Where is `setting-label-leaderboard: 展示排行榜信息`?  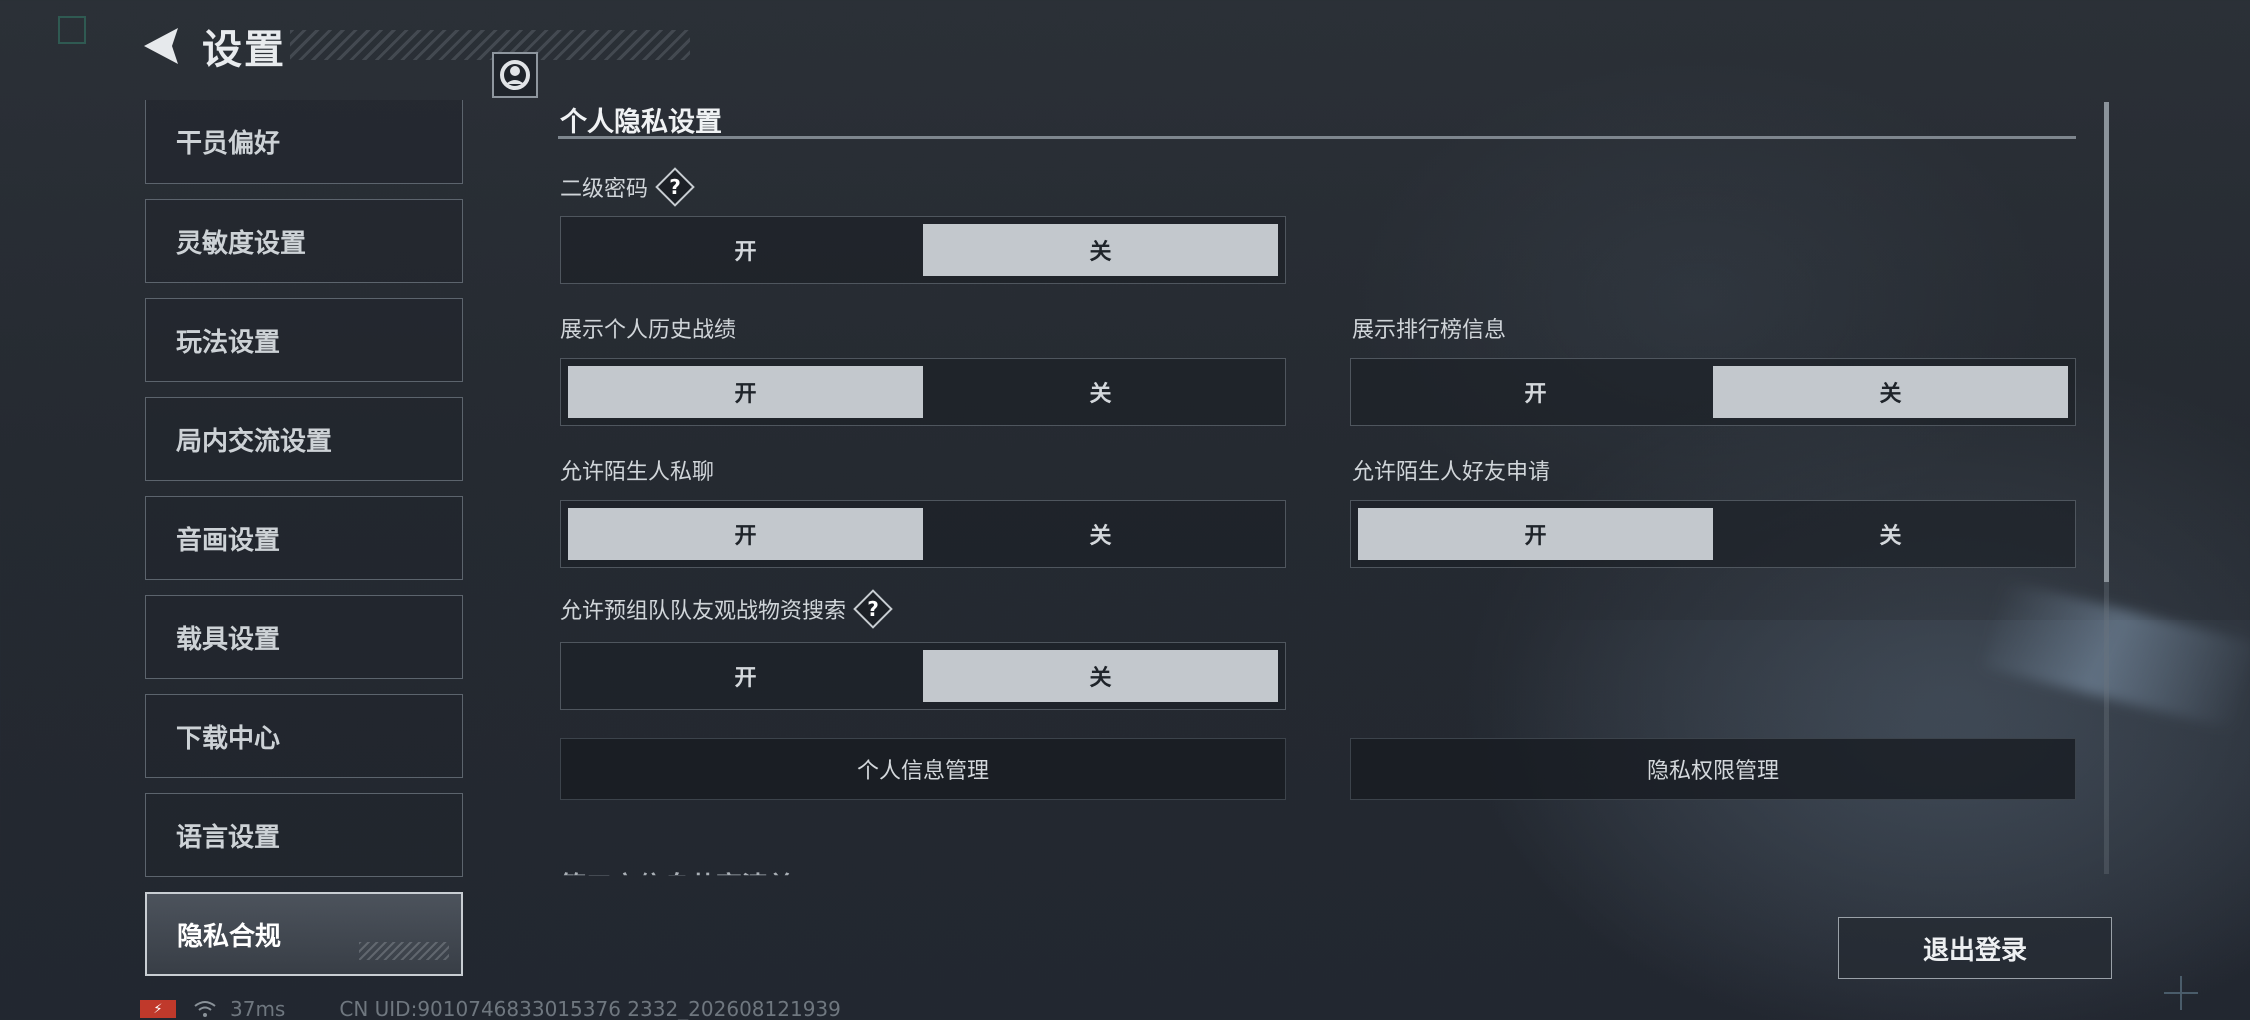
setting-label-leaderboard: 展示排行榜信息 is located at coordinates (1429, 328).